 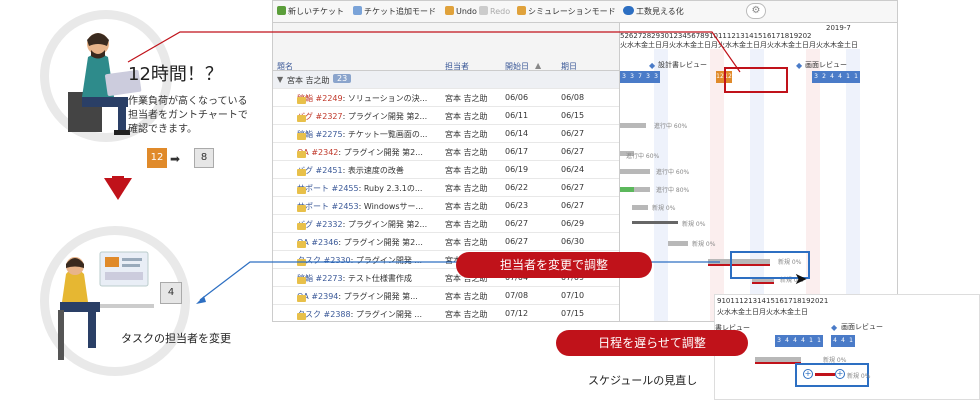 What do you see at coordinates (652, 343) in the screenshot?
I see `delay-callout: 日程を遅らせて調整` at bounding box center [652, 343].